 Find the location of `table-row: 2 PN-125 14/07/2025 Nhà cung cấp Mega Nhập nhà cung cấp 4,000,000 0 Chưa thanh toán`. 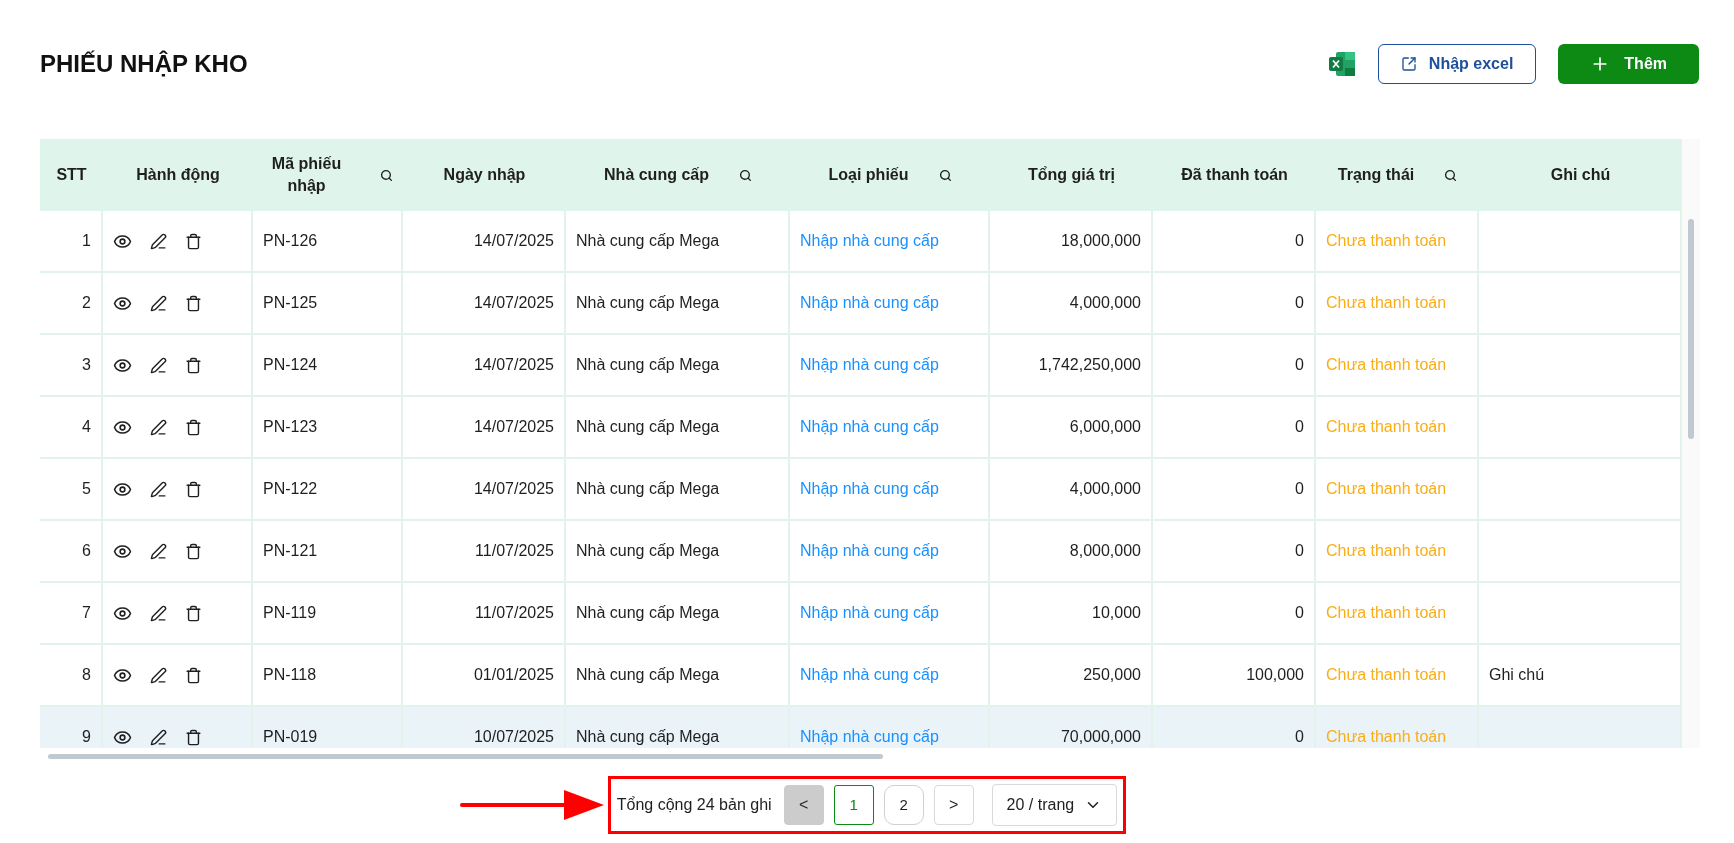

table-row: 2 PN-125 14/07/2025 Nhà cung cấp Mega Nhập nhà cung cấp 4,000,000 0 Chưa thanh toán is located at coordinates (861, 304).